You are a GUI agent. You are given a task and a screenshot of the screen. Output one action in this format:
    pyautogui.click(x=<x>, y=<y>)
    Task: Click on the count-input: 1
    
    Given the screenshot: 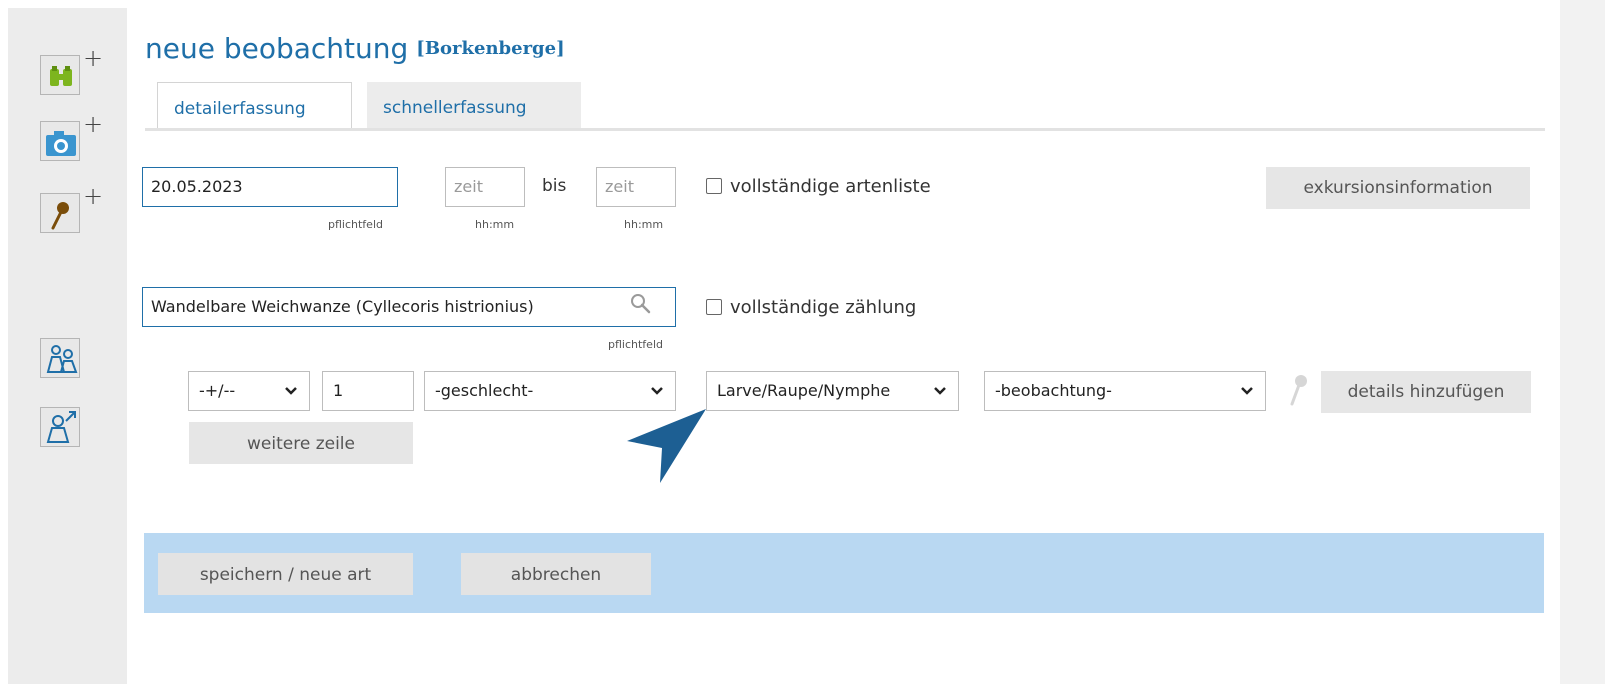 What is the action you would take?
    pyautogui.click(x=368, y=391)
    